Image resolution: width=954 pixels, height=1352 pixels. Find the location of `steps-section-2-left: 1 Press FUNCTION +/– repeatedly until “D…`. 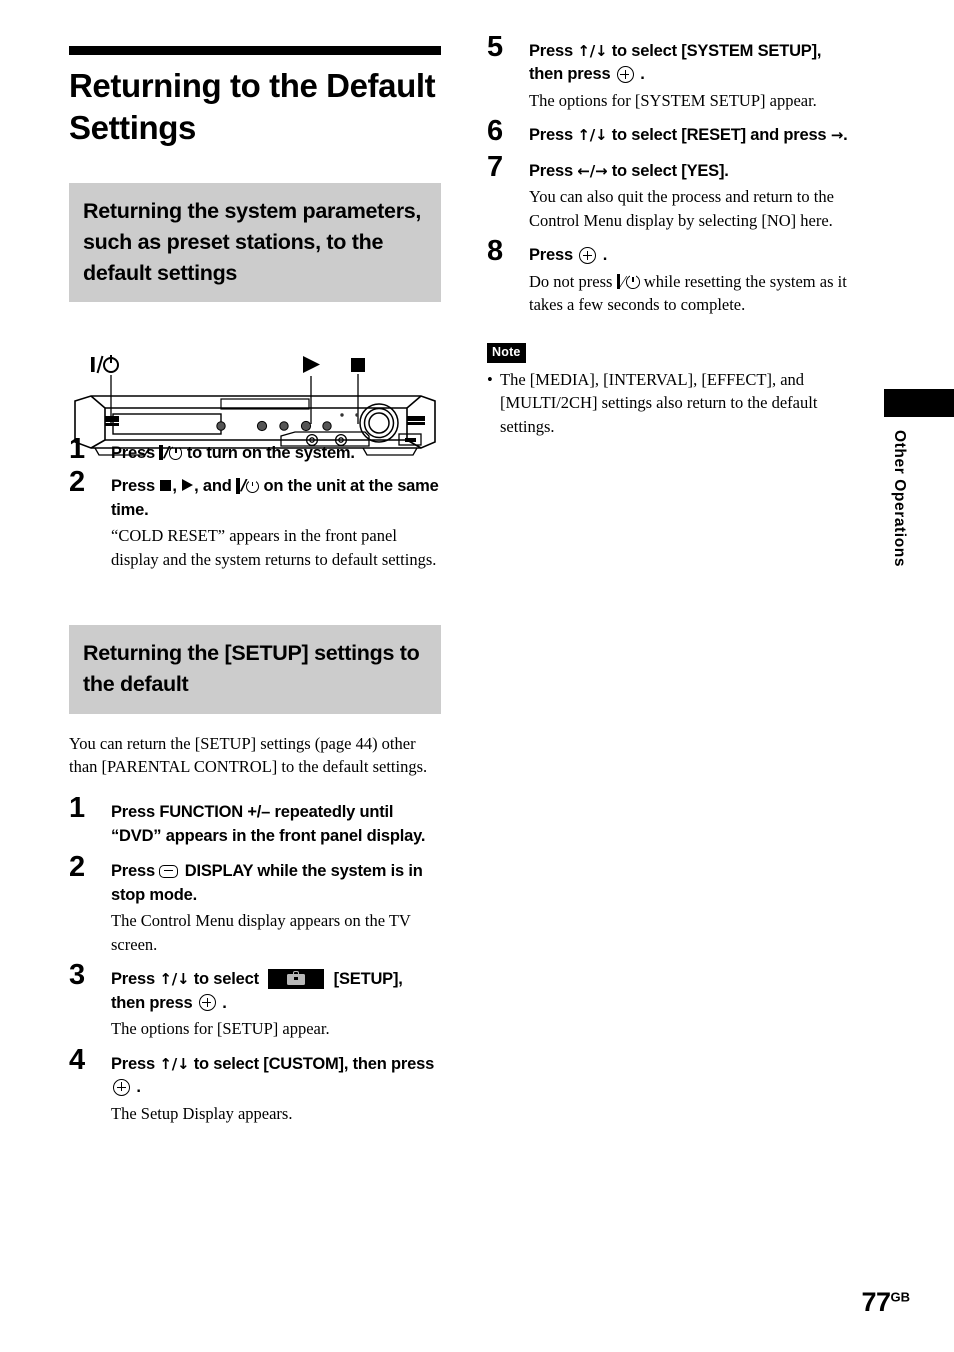

steps-section-2-left: 1 Press FUNCTION +/– repeatedly until “D… is located at coordinates (255, 959).